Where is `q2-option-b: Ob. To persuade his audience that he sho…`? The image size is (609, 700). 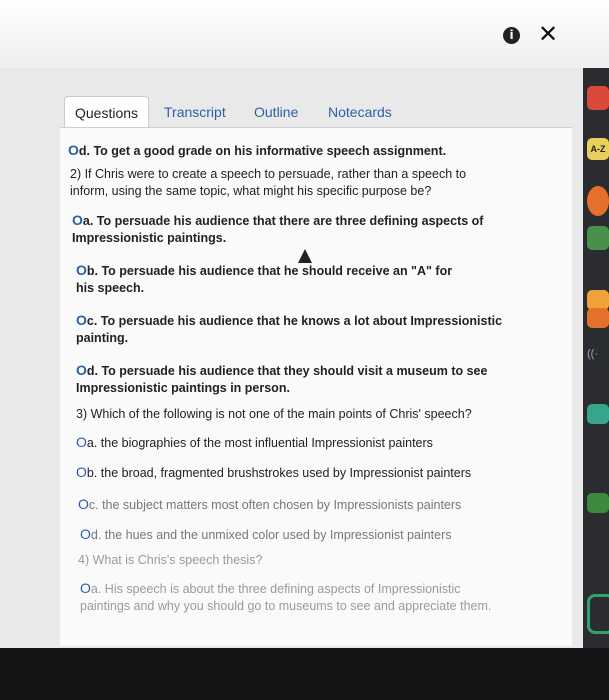
q2-option-b: Ob. To persuade his audience that he sho… is located at coordinates (271, 279).